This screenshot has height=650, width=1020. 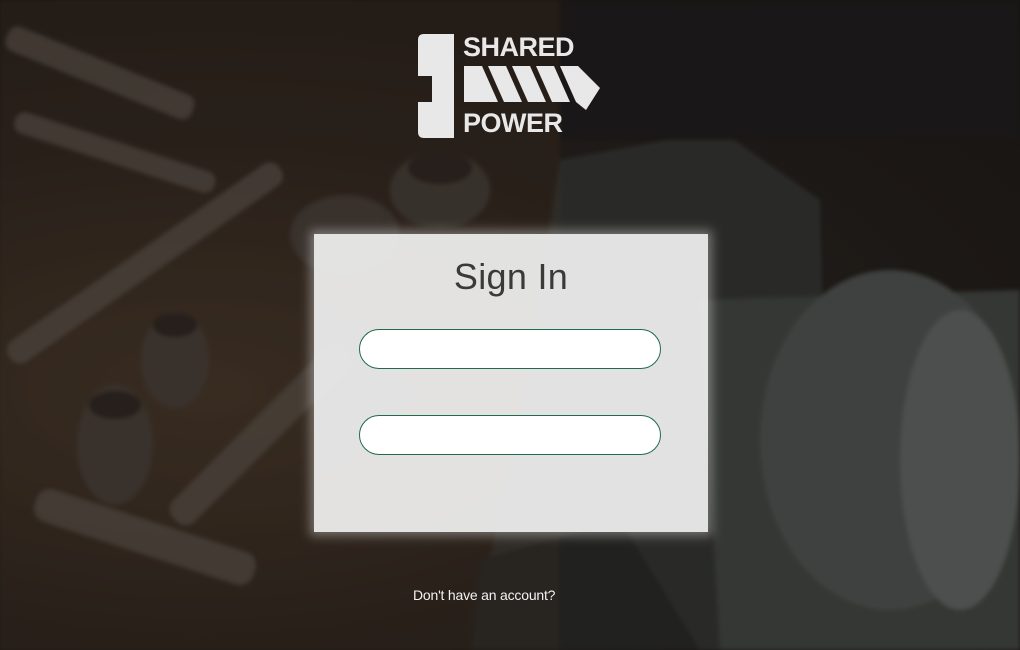 What do you see at coordinates (513, 123) in the screenshot?
I see `logo-text-power: POWER` at bounding box center [513, 123].